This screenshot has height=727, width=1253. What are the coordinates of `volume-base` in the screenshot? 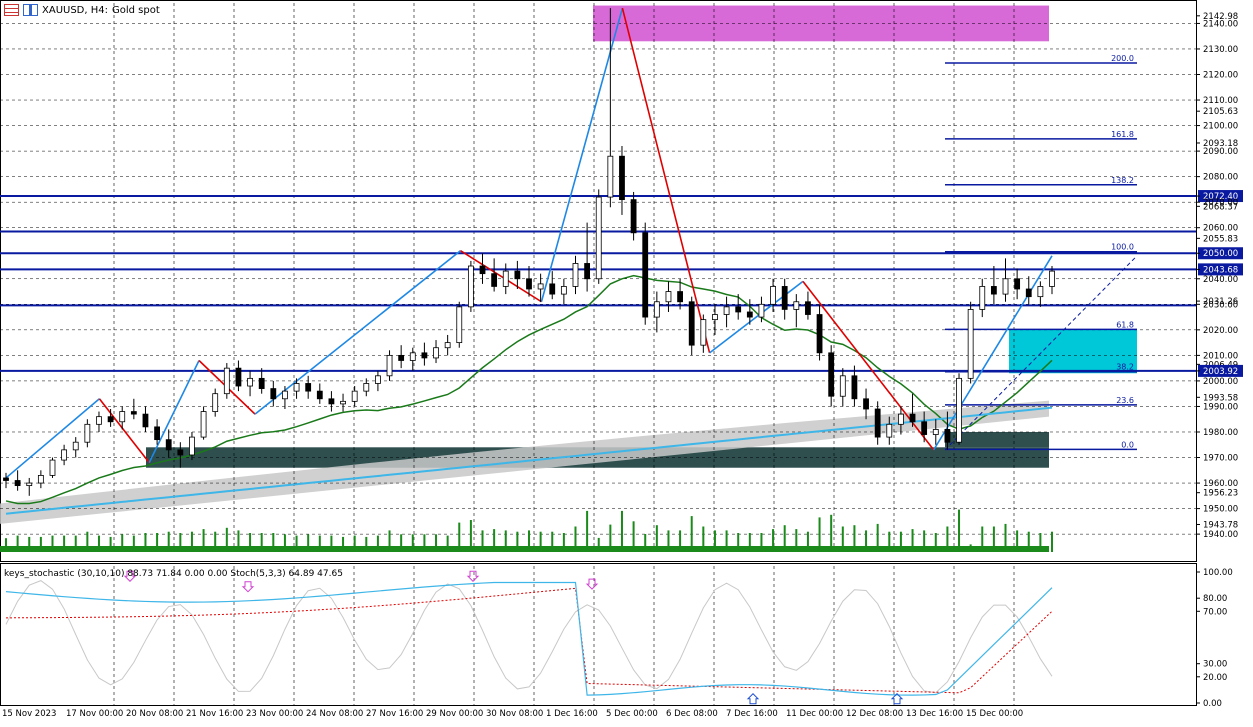 It's located at (524, 549).